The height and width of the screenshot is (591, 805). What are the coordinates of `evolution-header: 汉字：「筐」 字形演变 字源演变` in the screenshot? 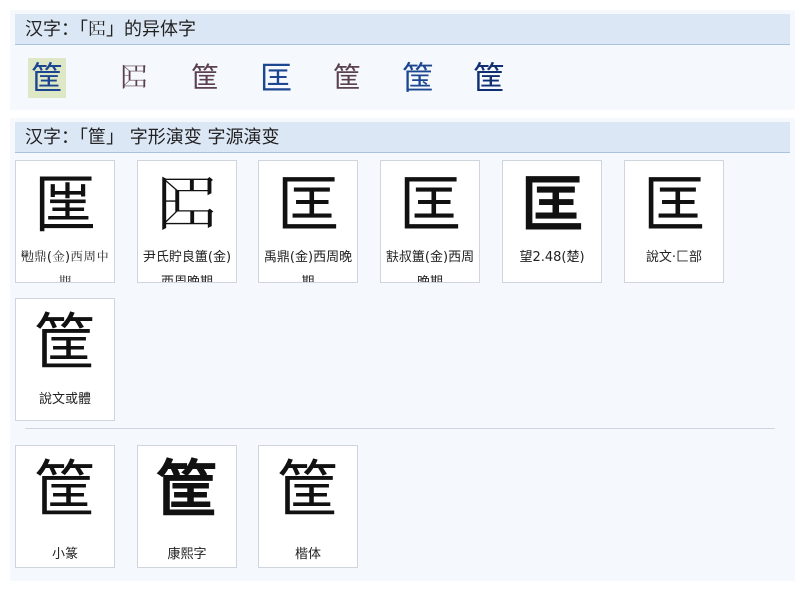 It's located at (402, 137).